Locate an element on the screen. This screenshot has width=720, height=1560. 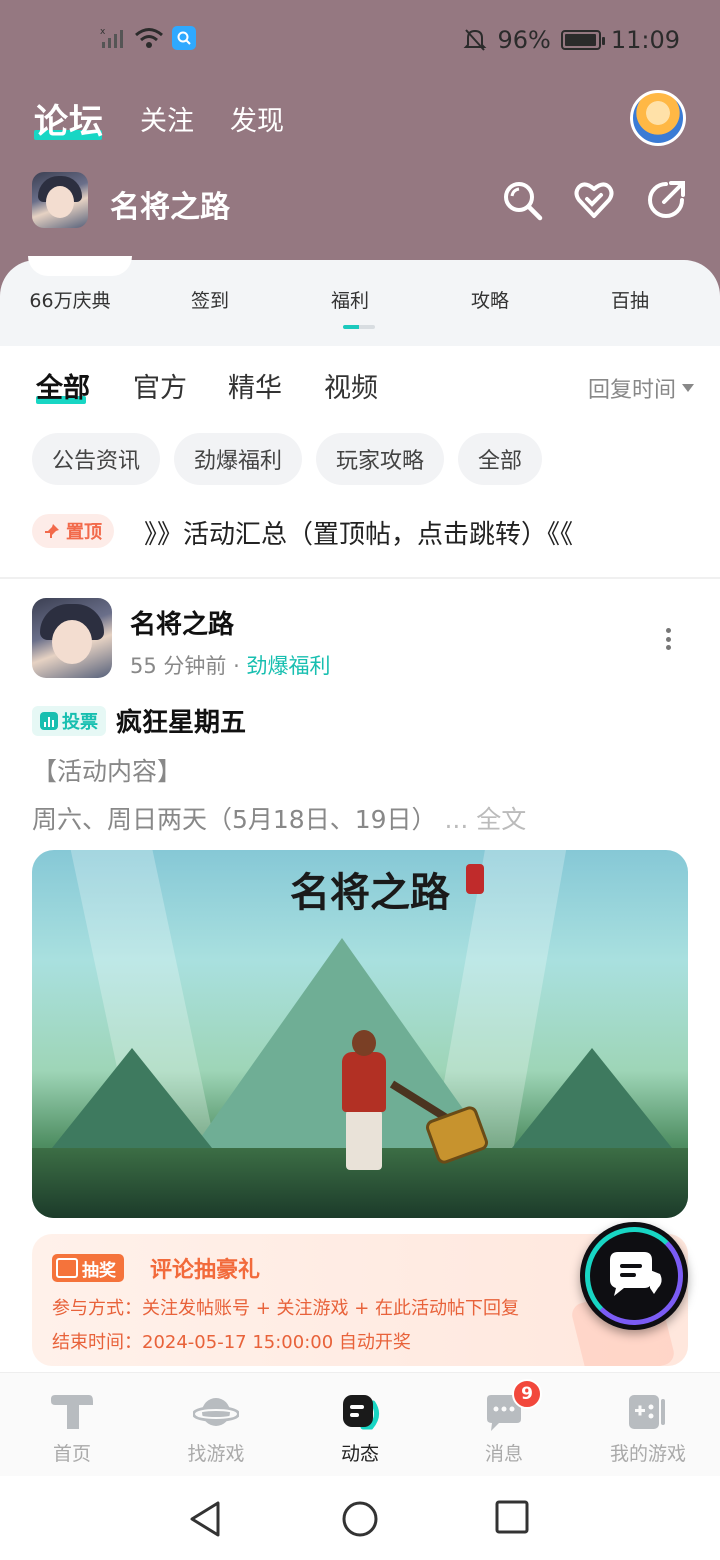
home-icon is located at coordinates (72, 1412).